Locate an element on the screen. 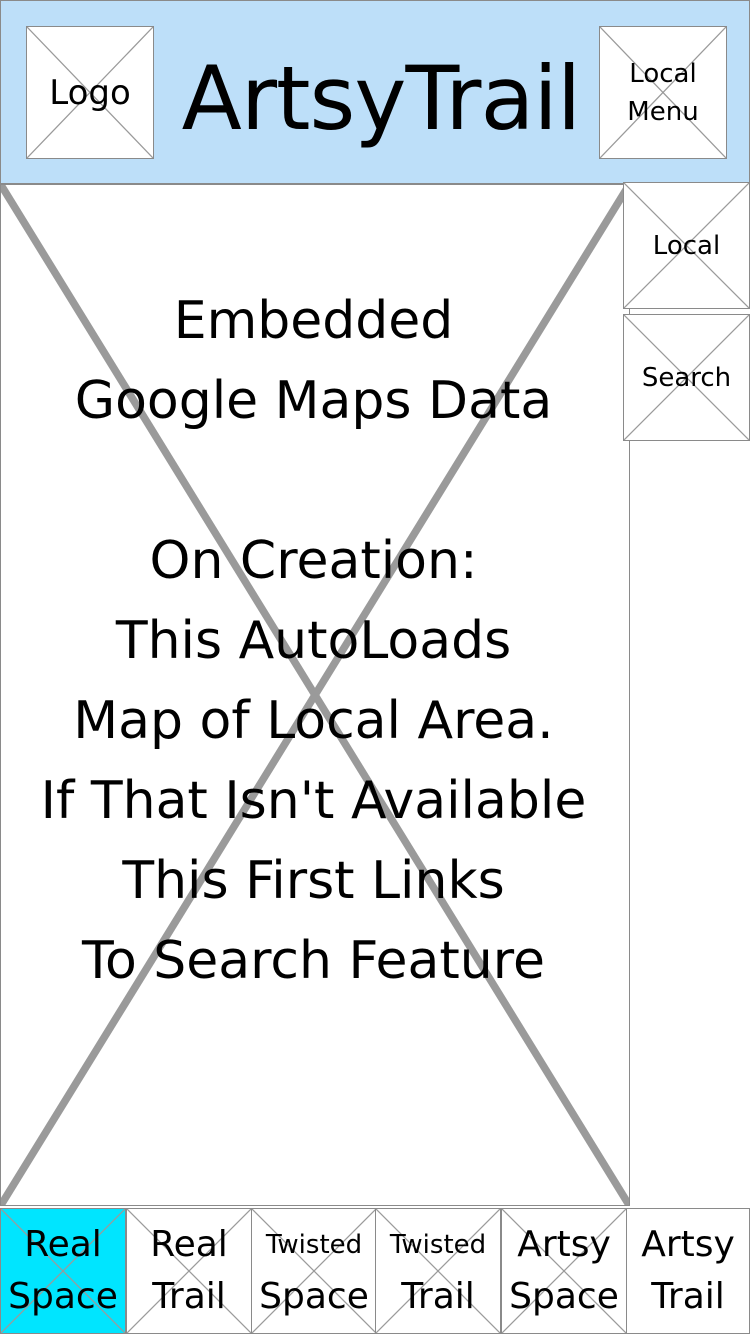  tab-real-space: Real Space is located at coordinates (63, 1271).